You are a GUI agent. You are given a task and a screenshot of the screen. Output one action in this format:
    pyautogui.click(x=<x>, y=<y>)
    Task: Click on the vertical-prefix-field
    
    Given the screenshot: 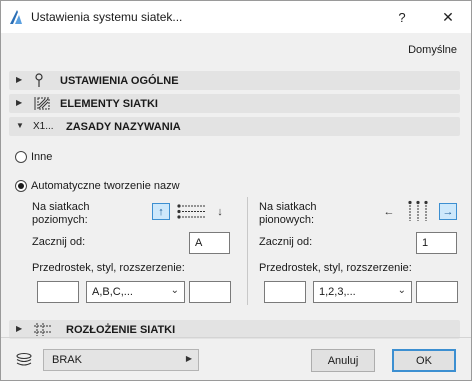 What is the action you would take?
    pyautogui.click(x=285, y=292)
    